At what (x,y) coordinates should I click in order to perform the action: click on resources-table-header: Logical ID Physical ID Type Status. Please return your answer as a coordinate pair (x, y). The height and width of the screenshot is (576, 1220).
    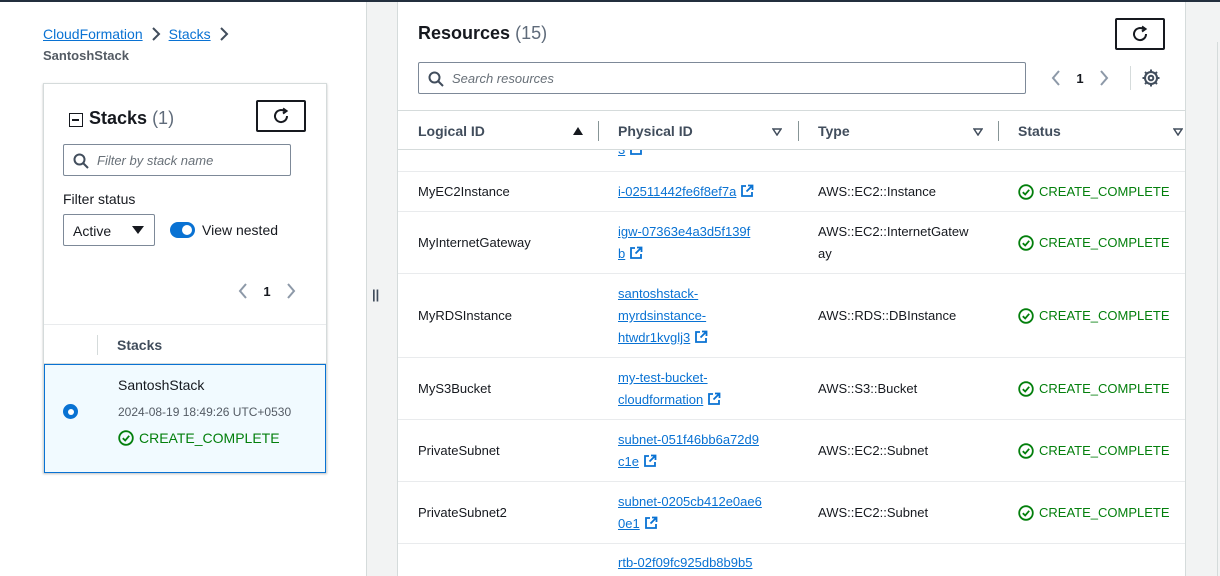
    Looking at the image, I should click on (791, 130).